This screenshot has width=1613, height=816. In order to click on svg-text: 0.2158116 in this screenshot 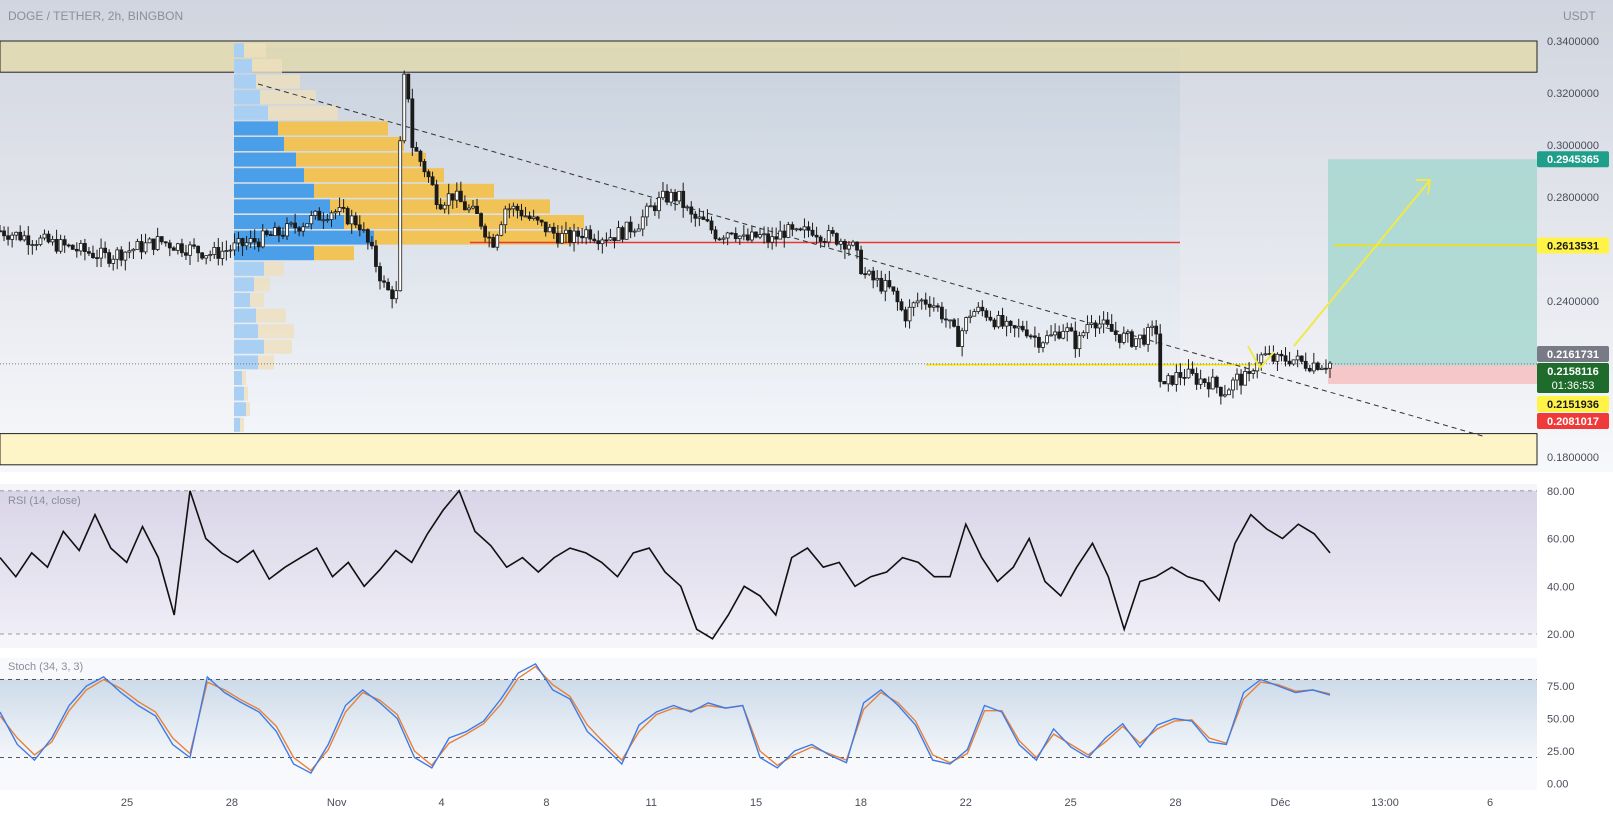, I will do `click(1572, 372)`.